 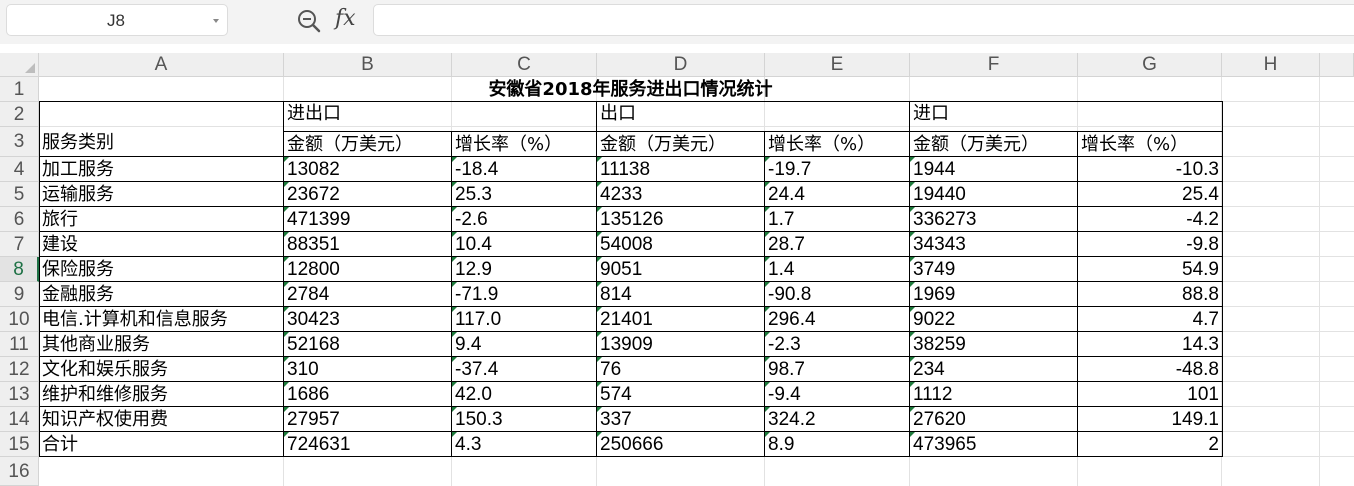 I want to click on value-cell: 42.0, so click(x=524, y=395).